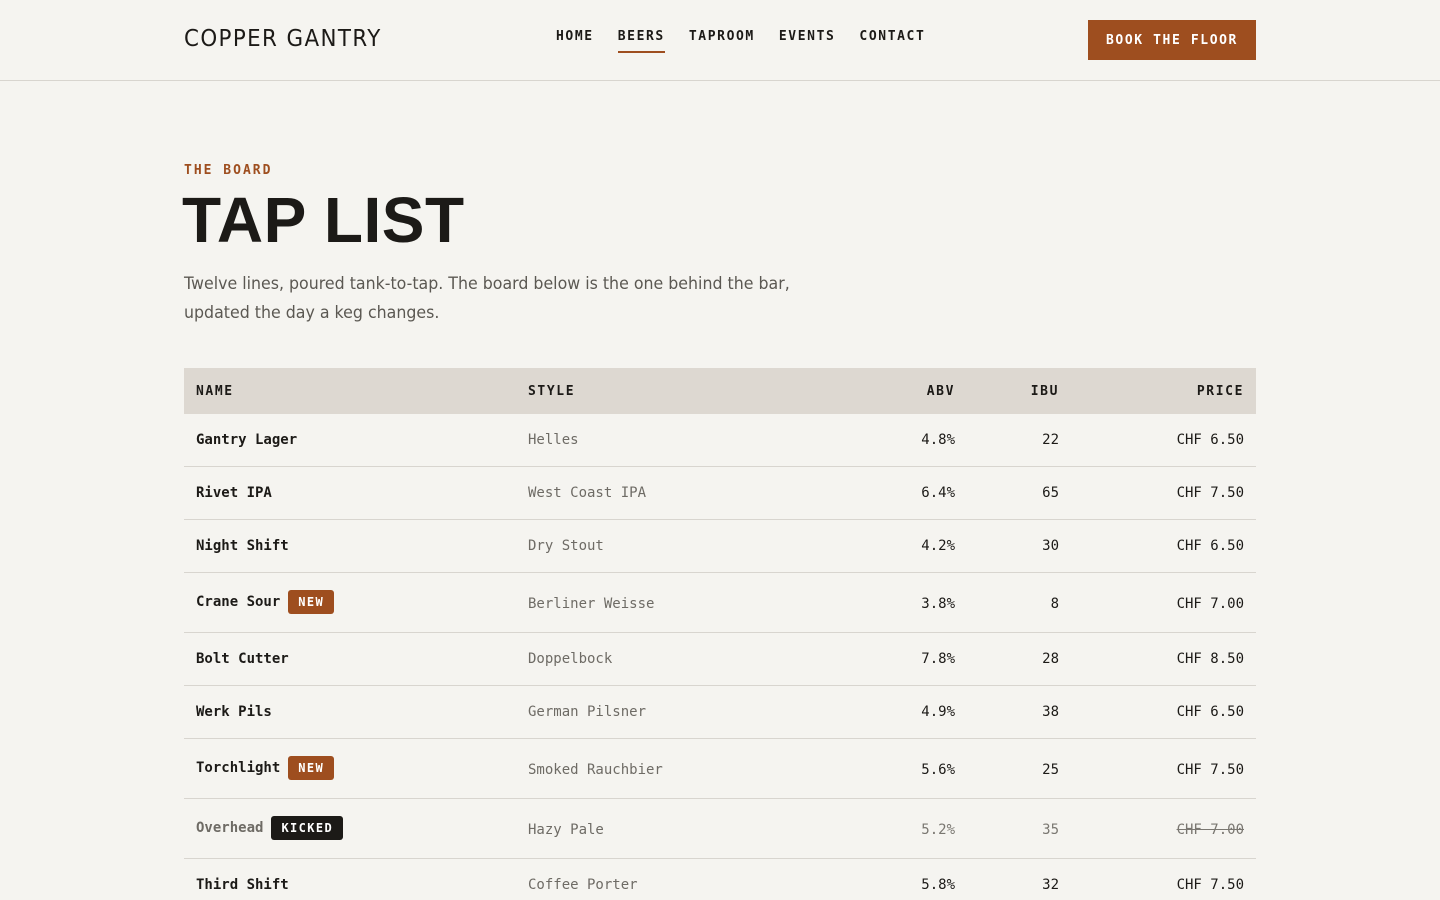 Image resolution: width=1440 pixels, height=900 pixels. Describe the element at coordinates (238, 767) in the screenshot. I see `beer-name: Torchlight` at that location.